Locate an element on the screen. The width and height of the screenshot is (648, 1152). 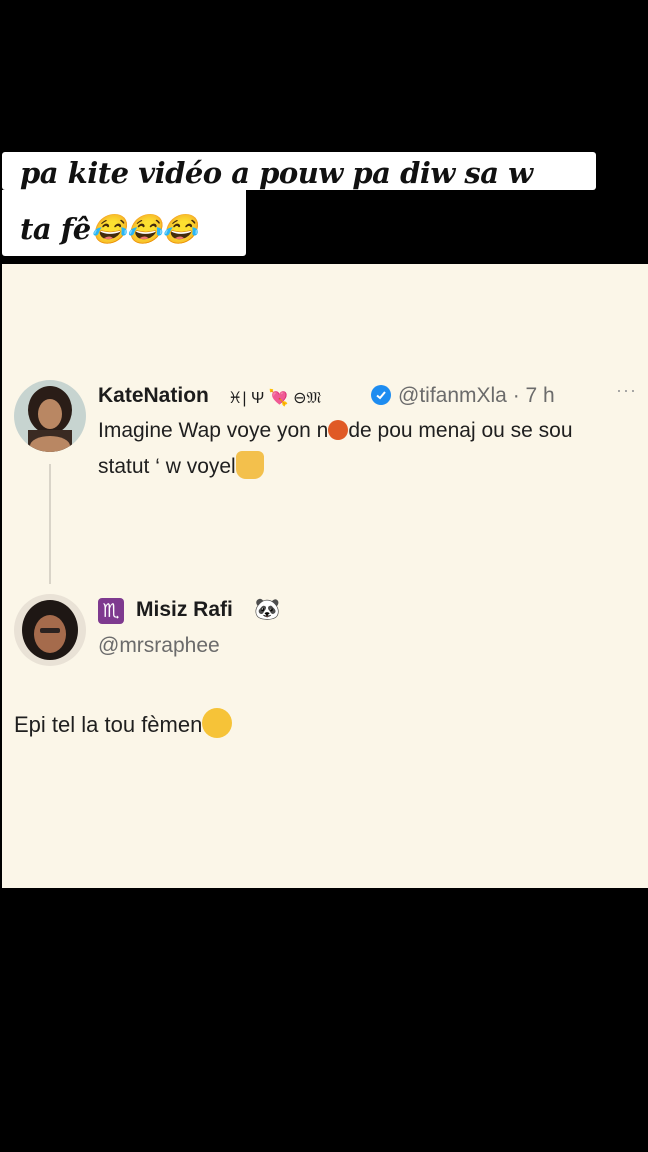
reply-author-name: Misiz Rafi is located at coordinates (184, 610).